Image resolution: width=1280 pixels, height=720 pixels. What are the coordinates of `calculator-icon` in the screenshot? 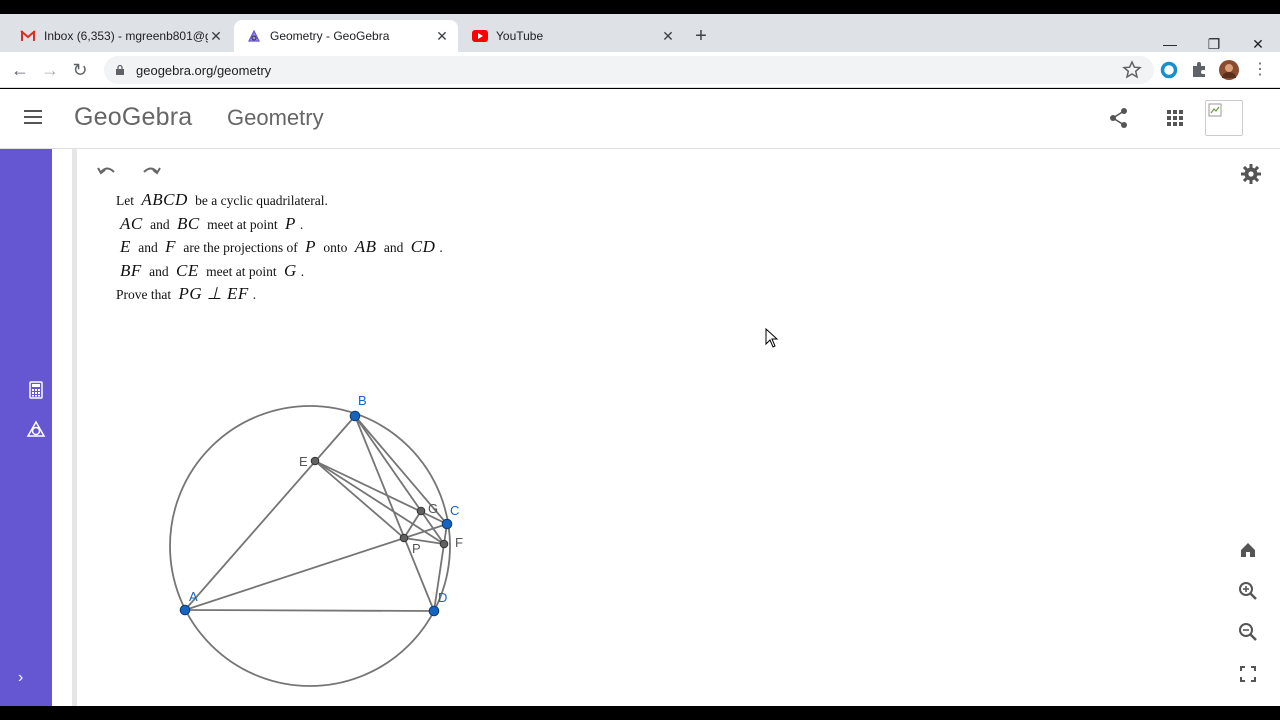 It's located at (36, 390).